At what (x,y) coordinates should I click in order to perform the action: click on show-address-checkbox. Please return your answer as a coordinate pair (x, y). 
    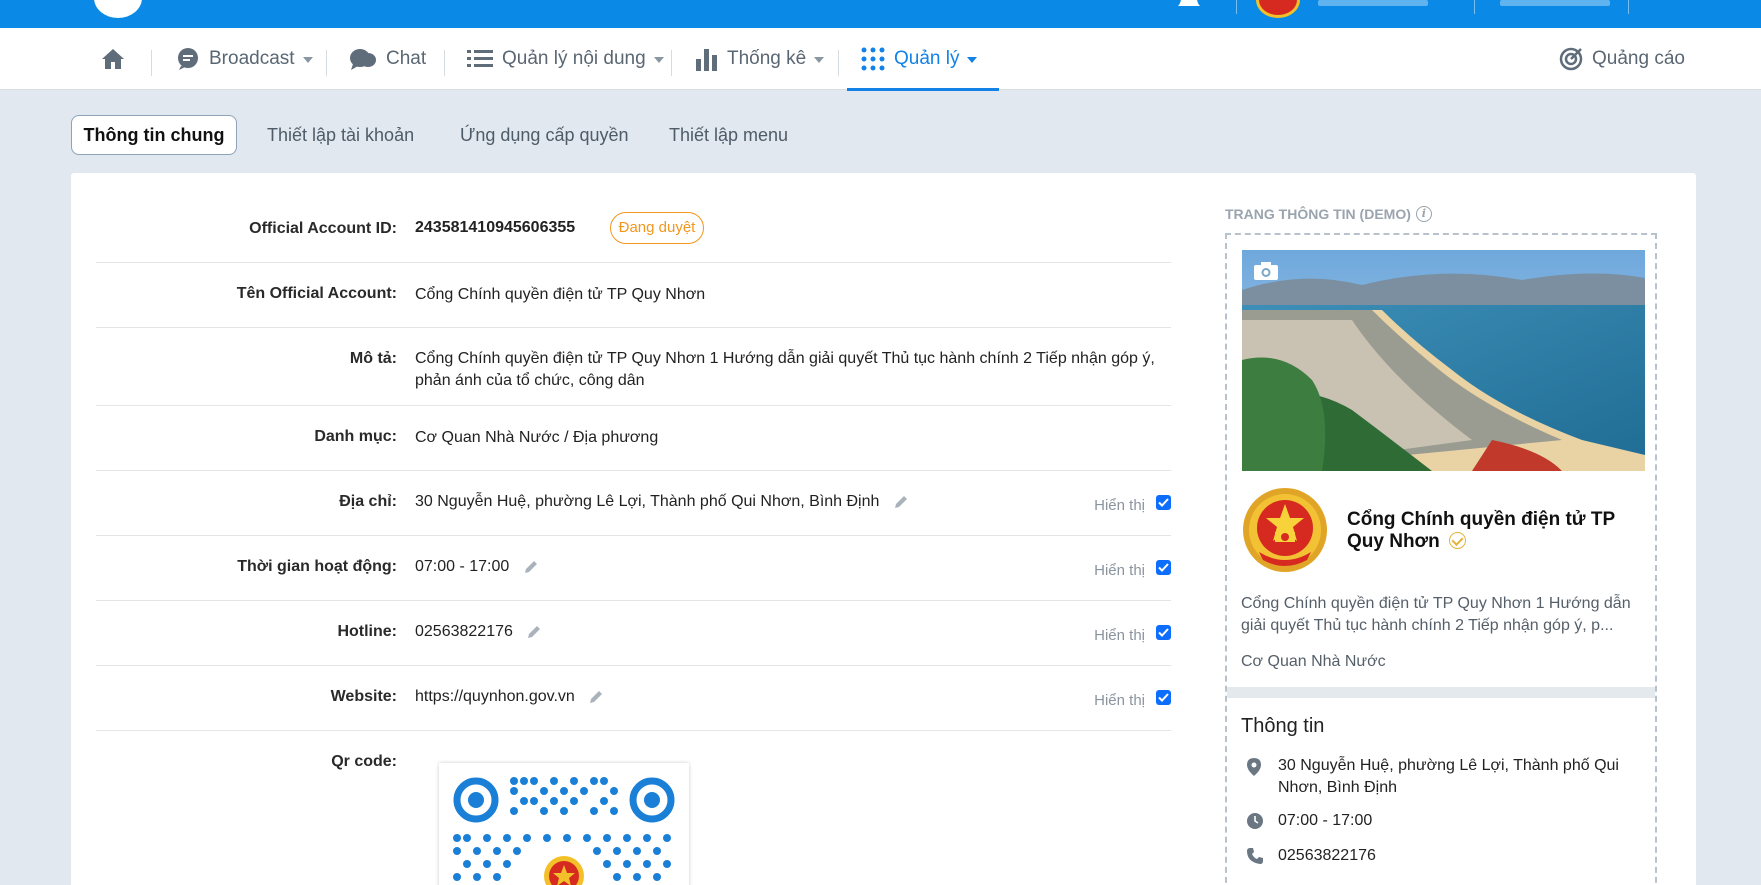
    Looking at the image, I should click on (1163, 502).